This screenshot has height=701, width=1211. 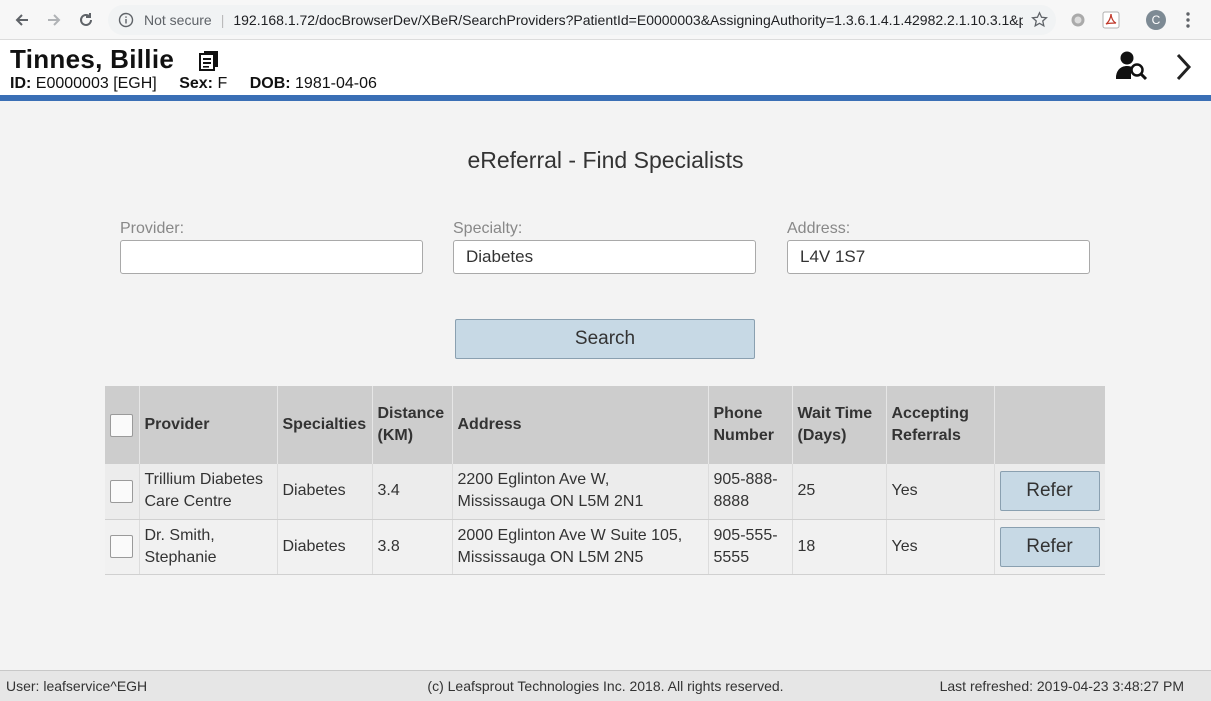 I want to click on header-action, so click(x=1049, y=425).